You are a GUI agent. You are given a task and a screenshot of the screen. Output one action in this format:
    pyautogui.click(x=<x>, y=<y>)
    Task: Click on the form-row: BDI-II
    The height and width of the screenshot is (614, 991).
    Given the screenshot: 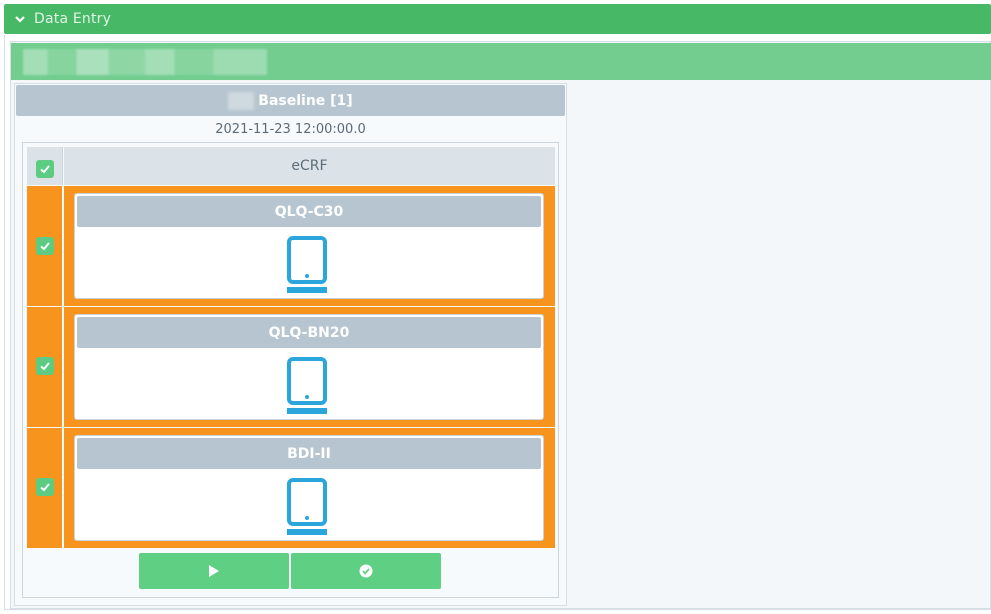 What is the action you would take?
    pyautogui.click(x=309, y=488)
    